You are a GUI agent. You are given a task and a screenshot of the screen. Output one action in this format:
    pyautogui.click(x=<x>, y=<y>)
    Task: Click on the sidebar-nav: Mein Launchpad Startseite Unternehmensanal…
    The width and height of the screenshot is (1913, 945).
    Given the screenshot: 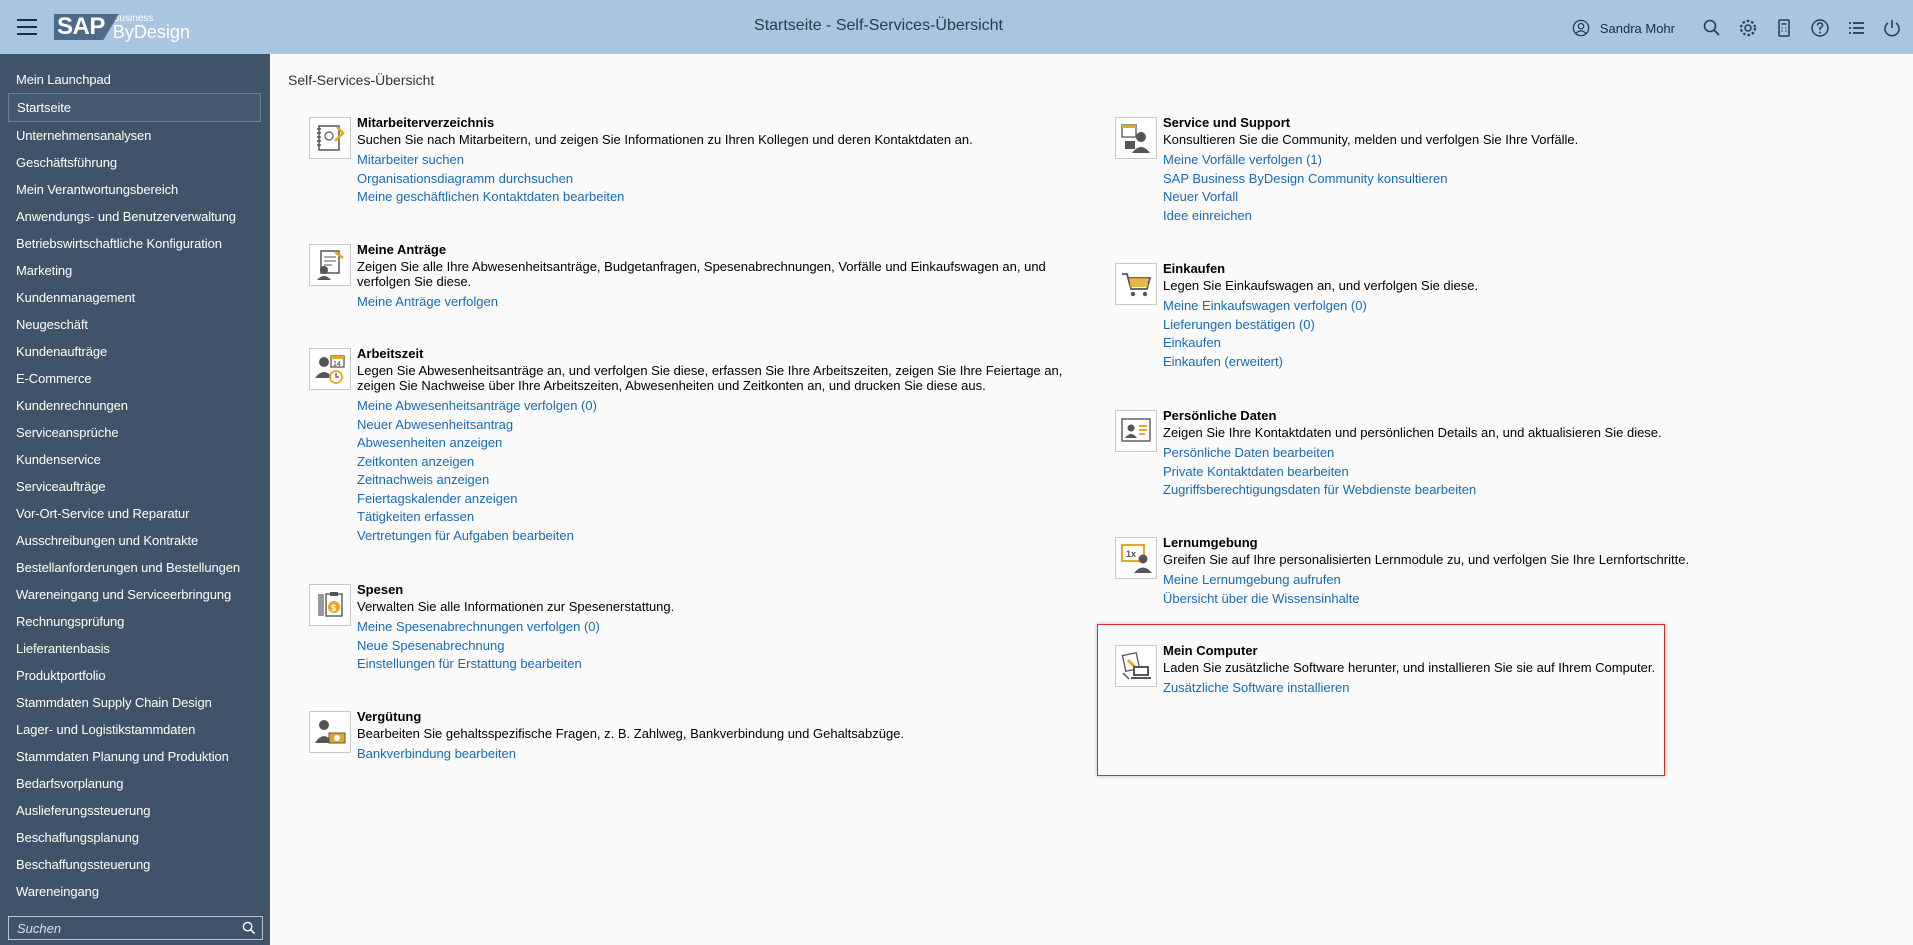 What is the action you would take?
    pyautogui.click(x=135, y=479)
    